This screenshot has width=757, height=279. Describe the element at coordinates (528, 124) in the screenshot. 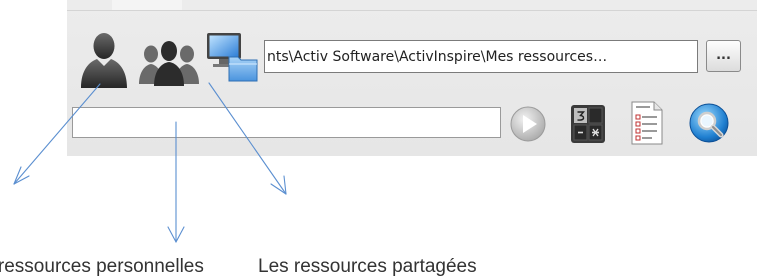

I see `play-icon` at that location.